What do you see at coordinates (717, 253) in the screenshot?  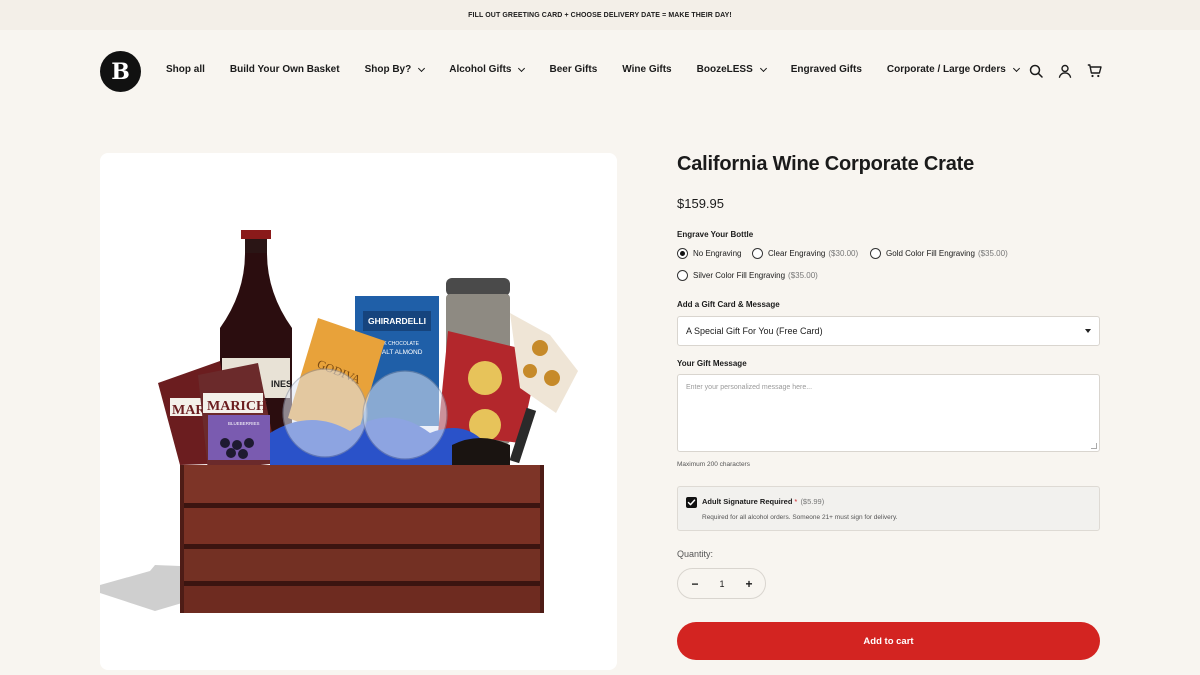 I see `option-label: No Engraving` at bounding box center [717, 253].